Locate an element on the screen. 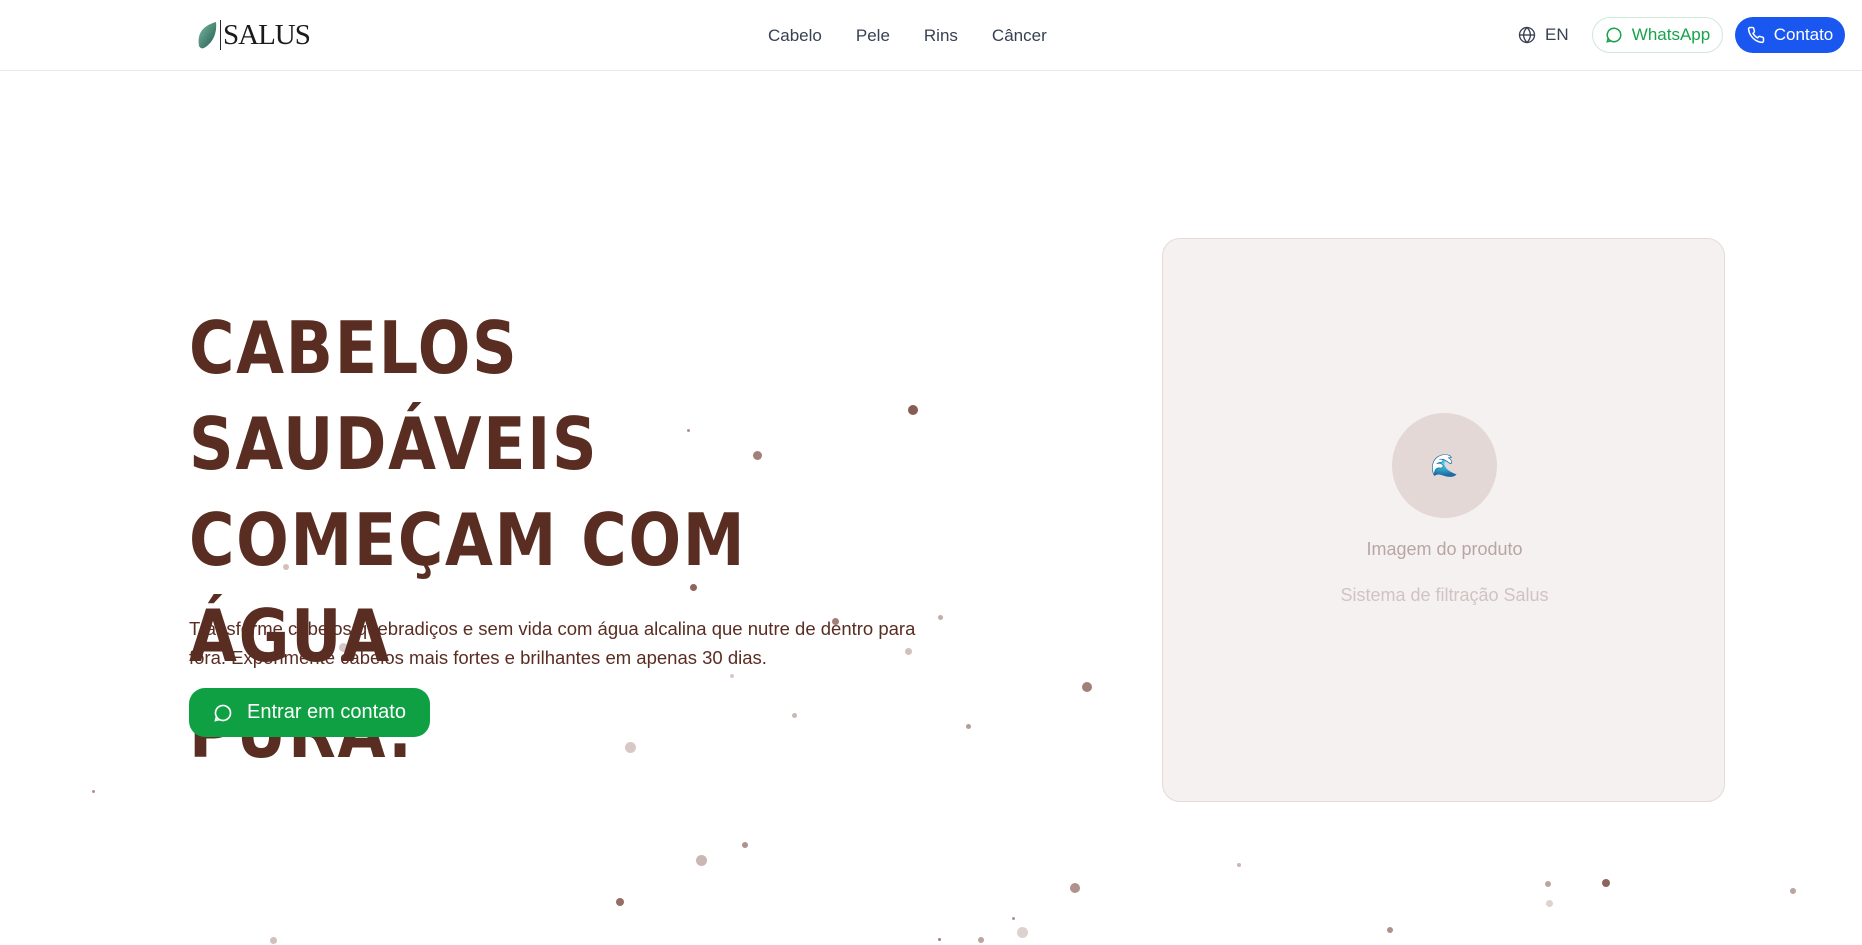 Image resolution: width=1862 pixels, height=945 pixels. nav-link-rins: Rins is located at coordinates (941, 36).